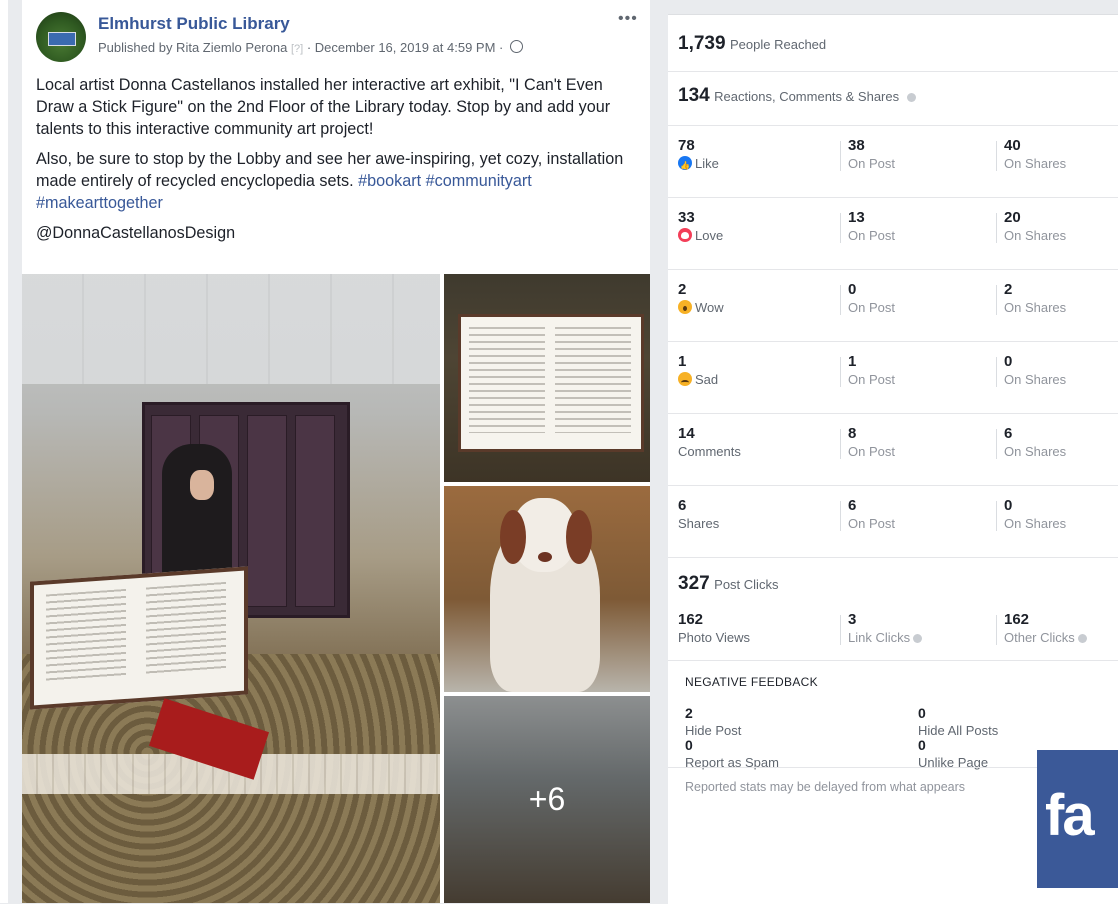 The height and width of the screenshot is (904, 1118). What do you see at coordinates (194, 24) in the screenshot?
I see `page-name-link: Elmhurst Public Library` at bounding box center [194, 24].